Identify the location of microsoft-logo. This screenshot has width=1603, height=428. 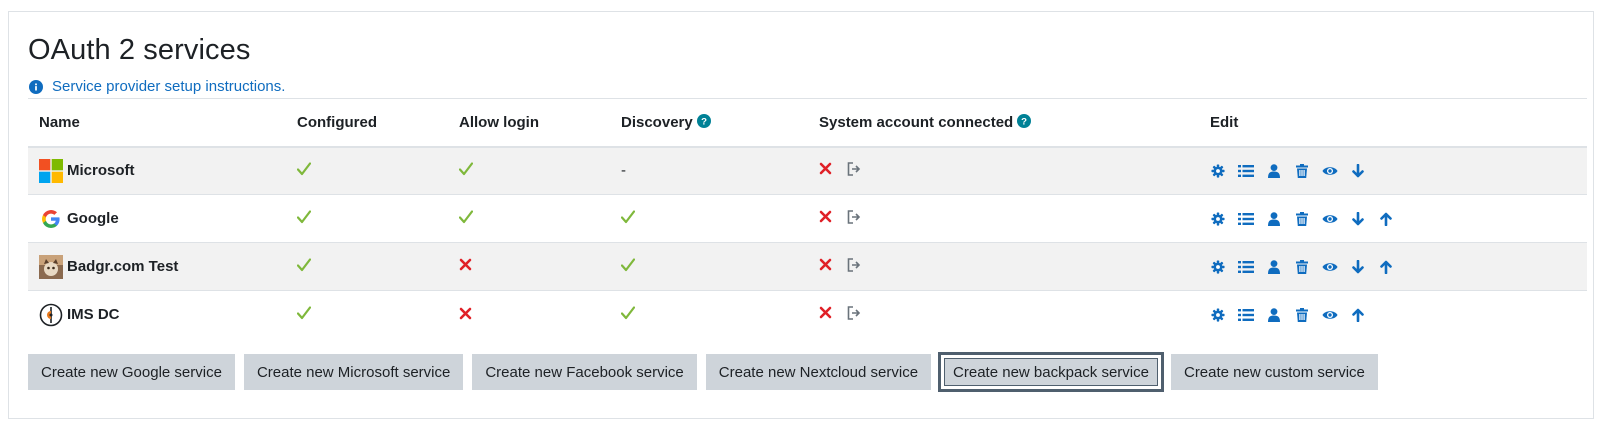
(51, 170).